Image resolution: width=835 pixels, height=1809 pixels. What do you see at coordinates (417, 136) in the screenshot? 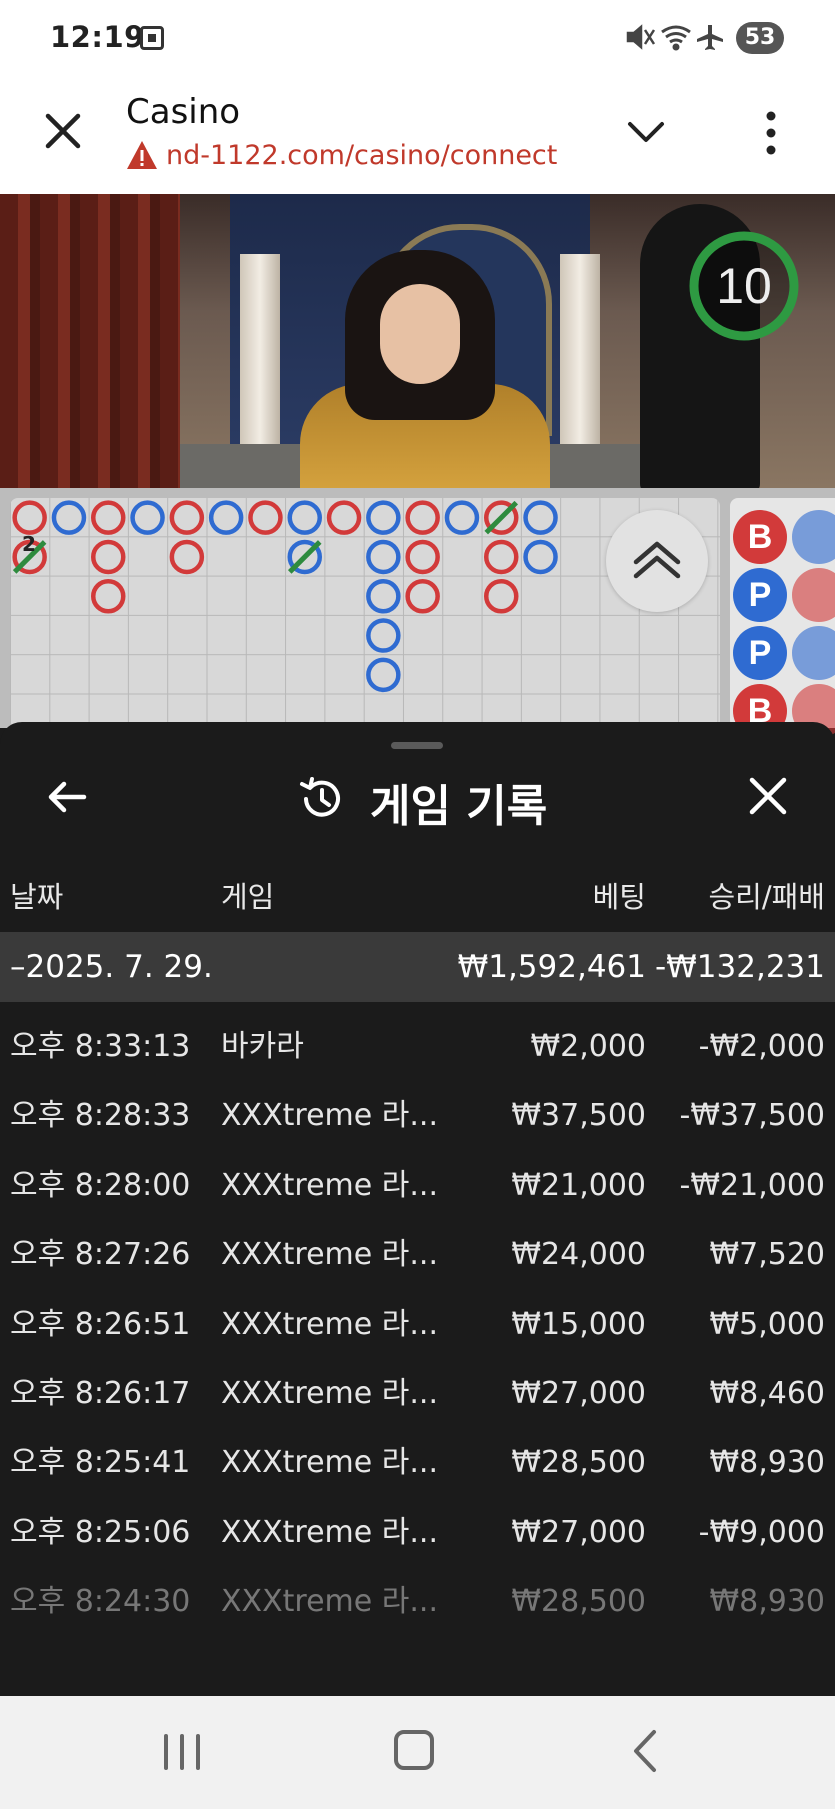
I see `custom-tab-header: Casino nd-1122.com/casino/connect` at bounding box center [417, 136].